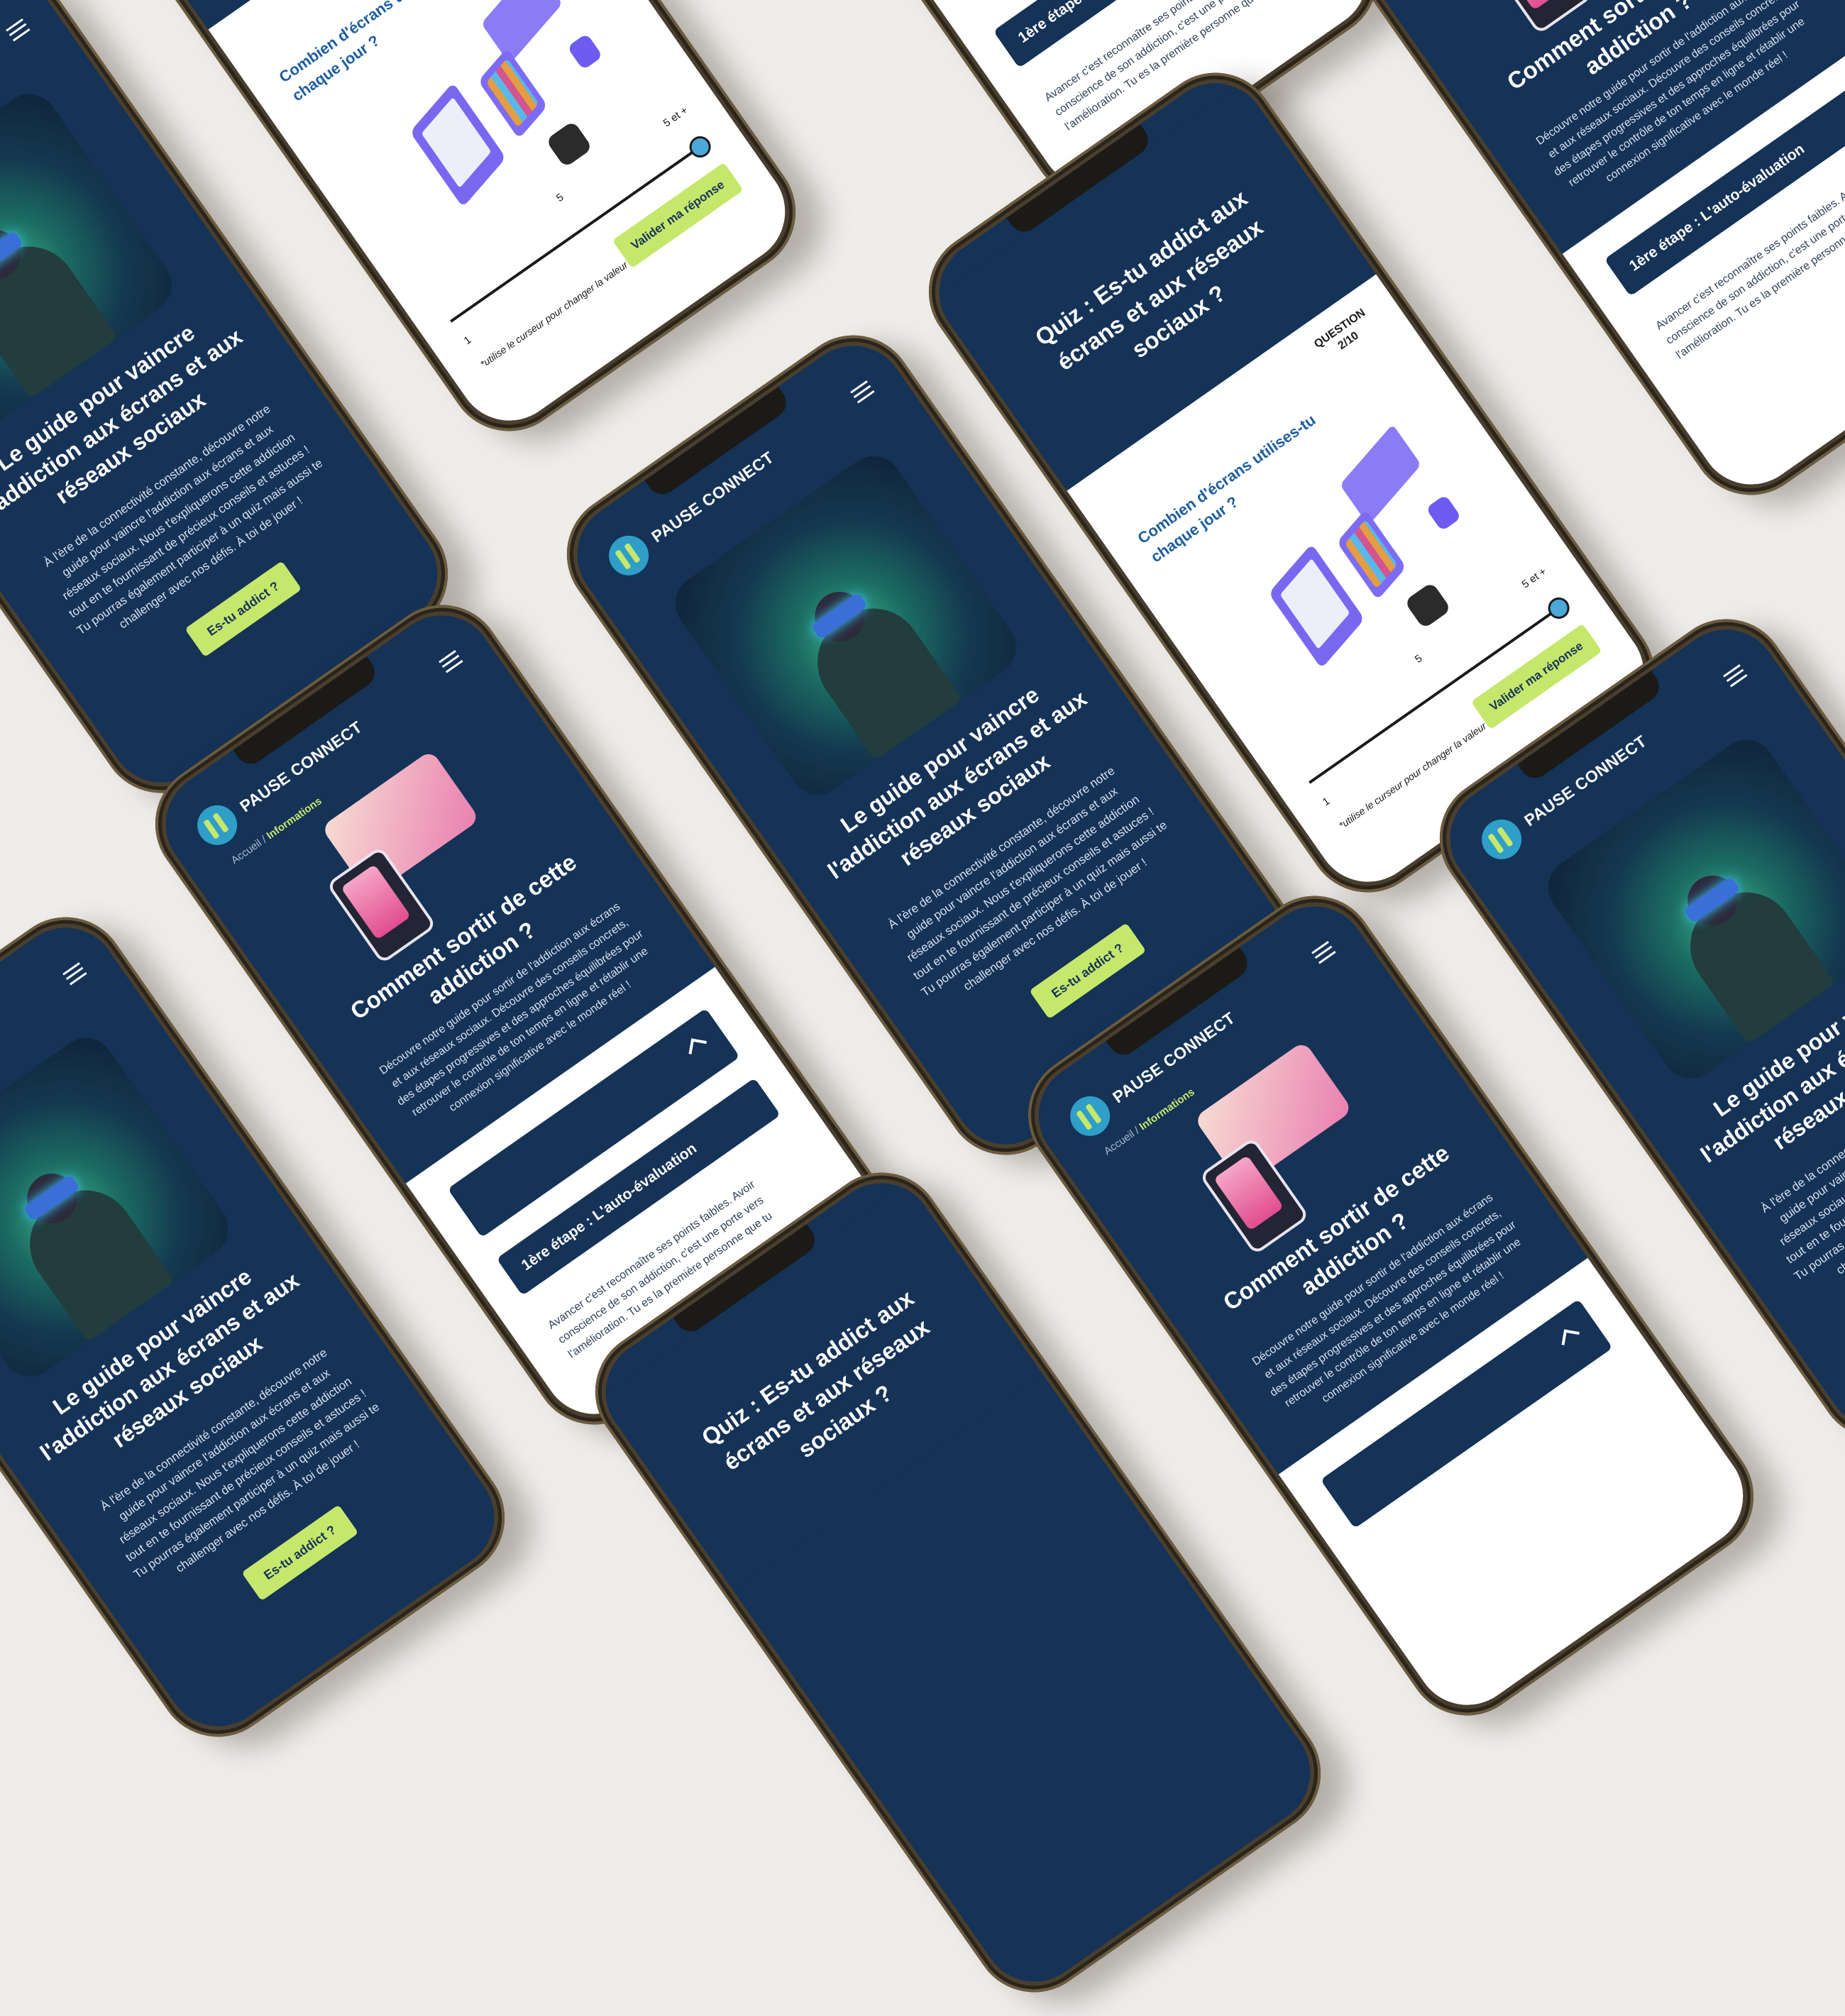 The width and height of the screenshot is (1845, 2016). What do you see at coordinates (678, 215) in the screenshot?
I see `validate-button: Valider ma réponse` at bounding box center [678, 215].